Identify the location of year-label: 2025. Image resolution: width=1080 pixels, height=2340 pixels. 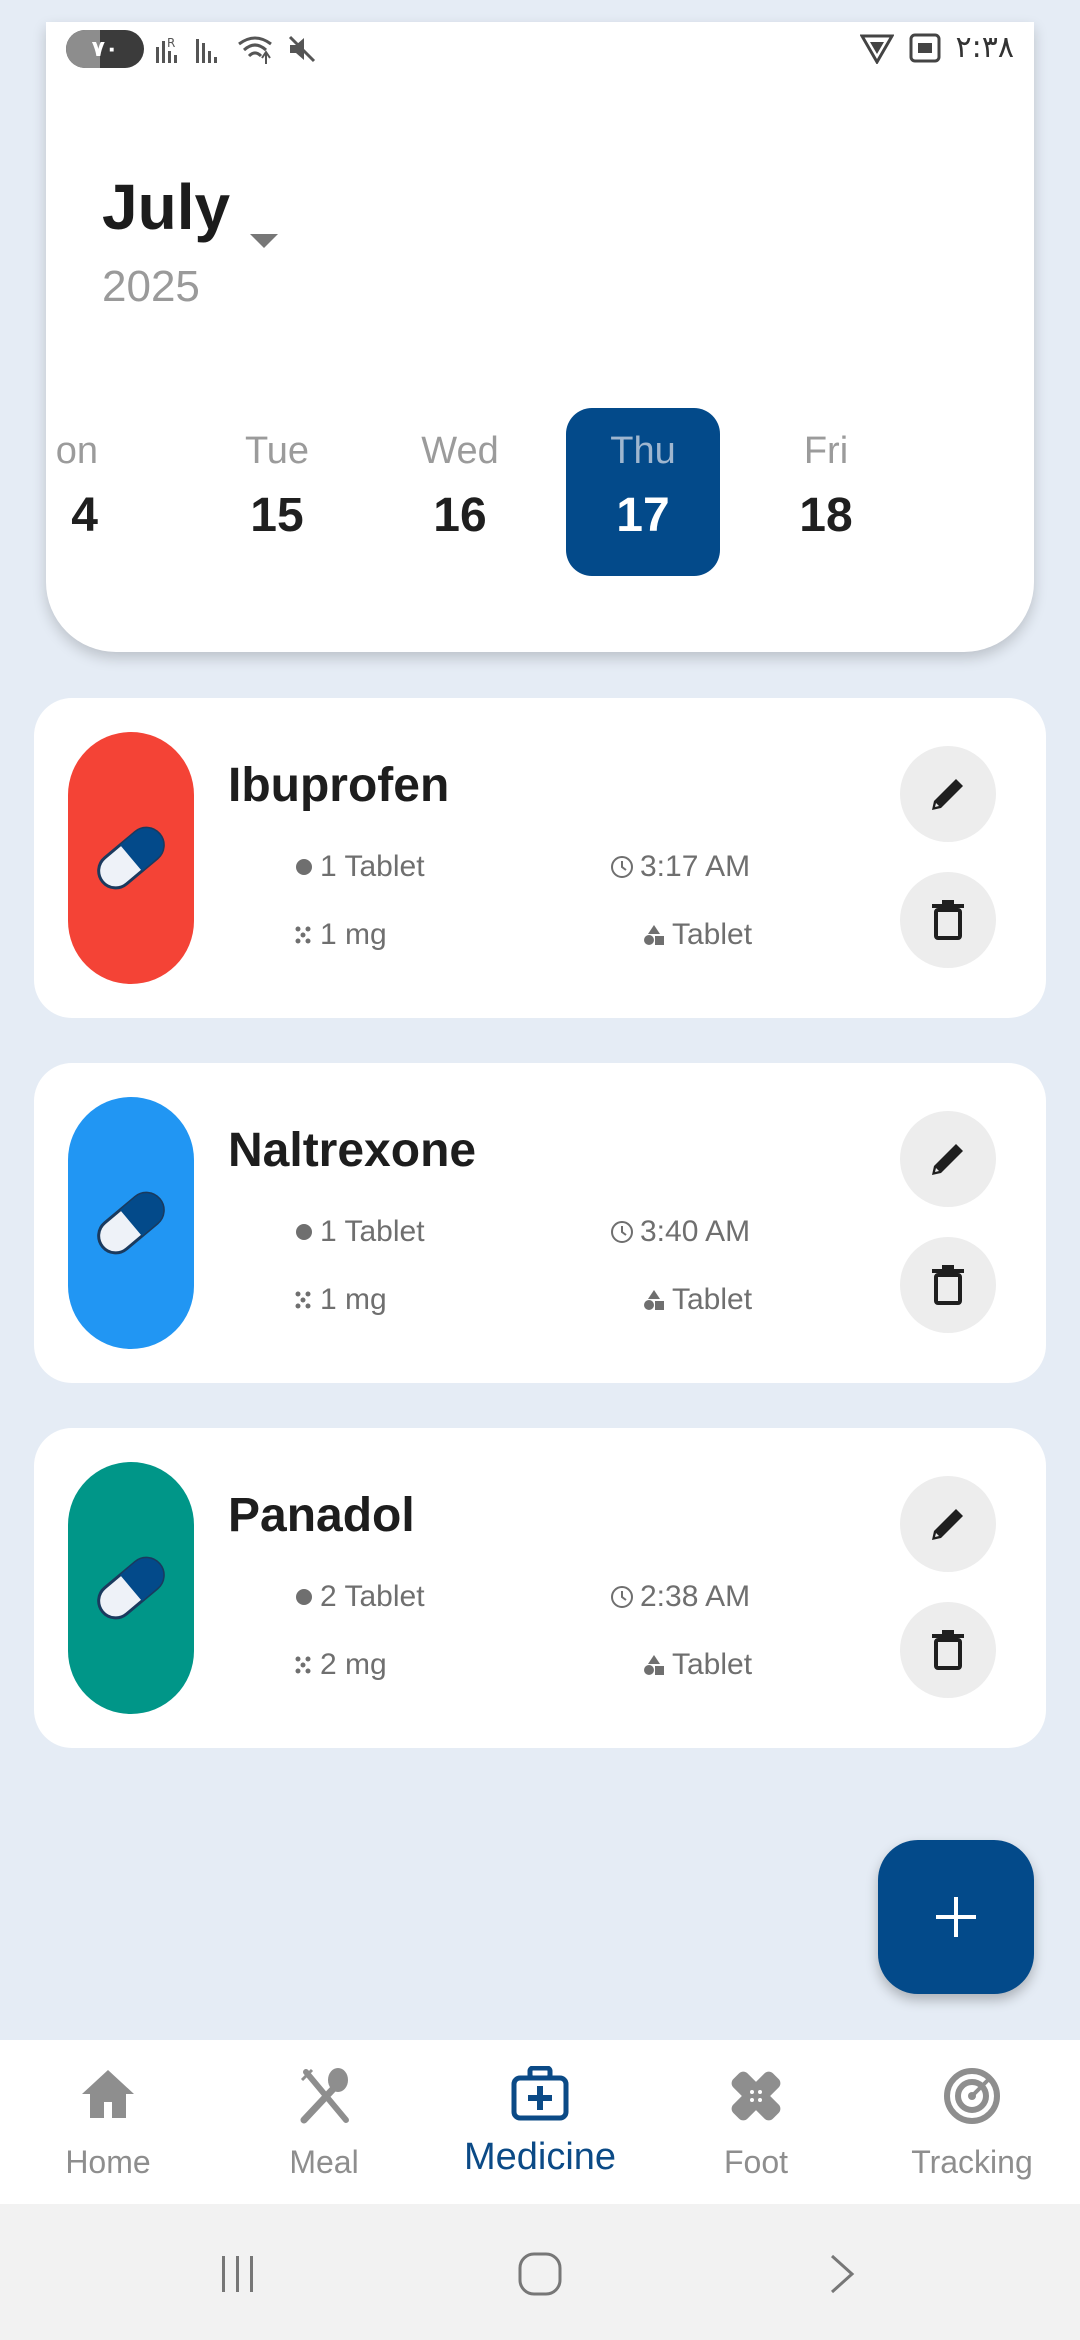
(151, 286).